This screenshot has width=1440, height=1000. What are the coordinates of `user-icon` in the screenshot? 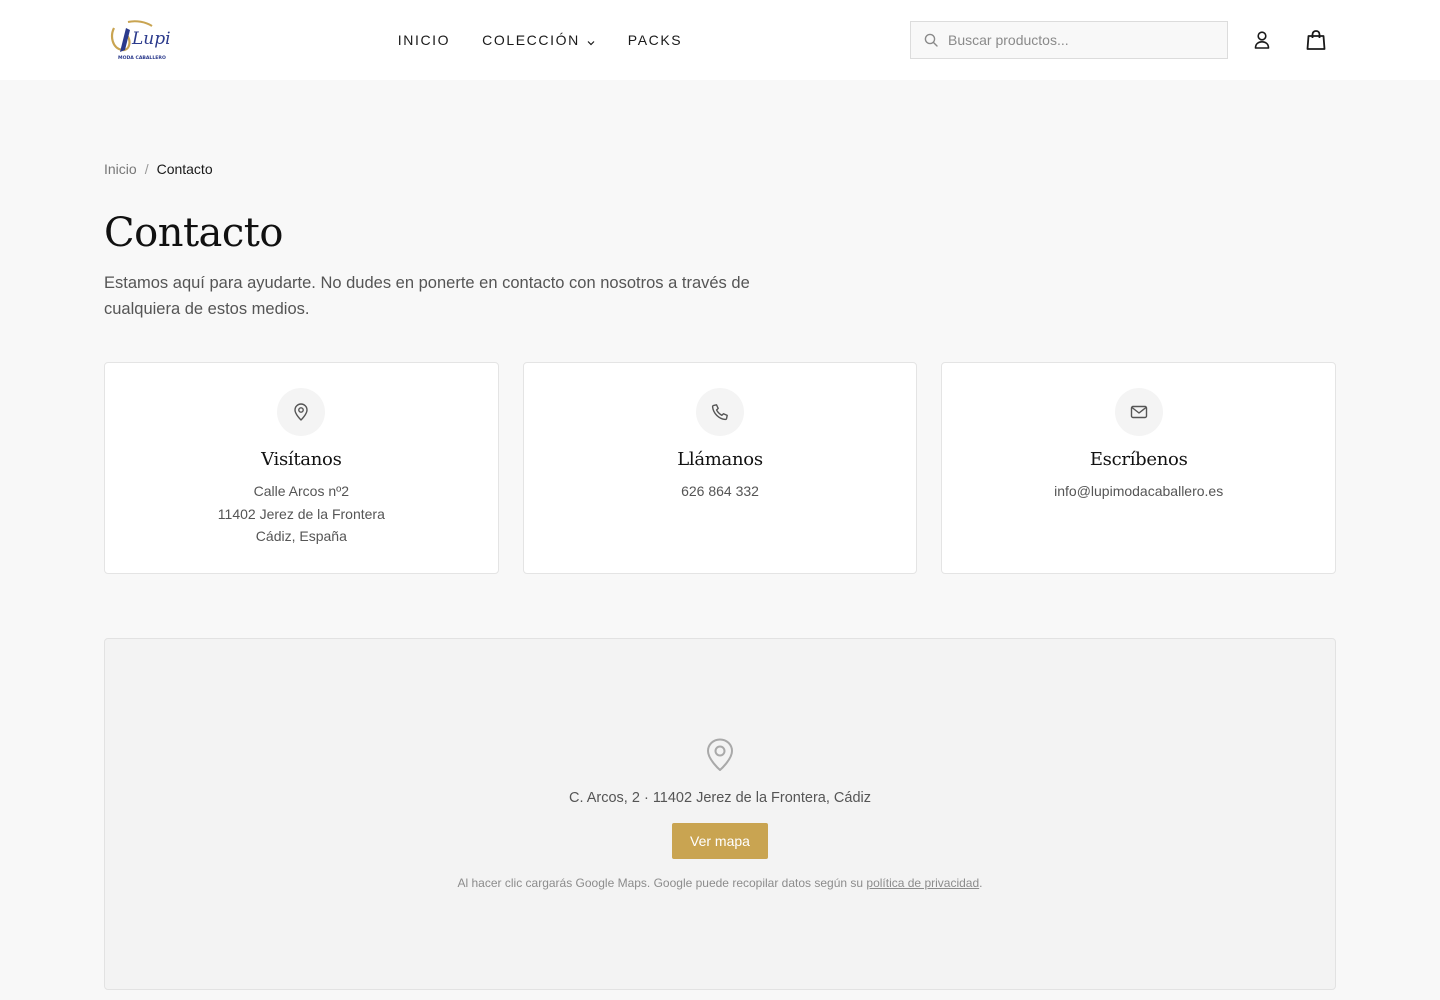 It's located at (1262, 40).